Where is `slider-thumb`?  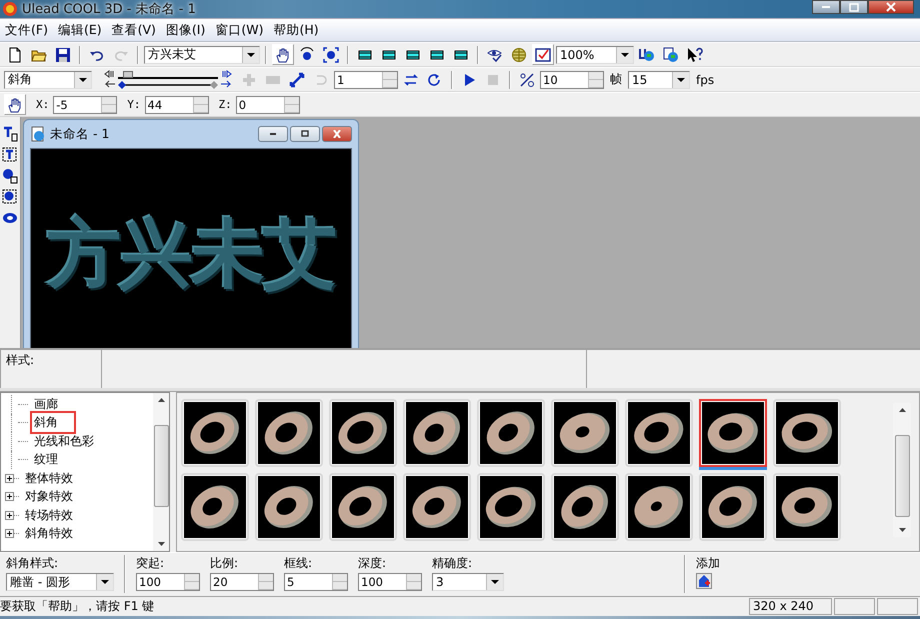 slider-thumb is located at coordinates (128, 74).